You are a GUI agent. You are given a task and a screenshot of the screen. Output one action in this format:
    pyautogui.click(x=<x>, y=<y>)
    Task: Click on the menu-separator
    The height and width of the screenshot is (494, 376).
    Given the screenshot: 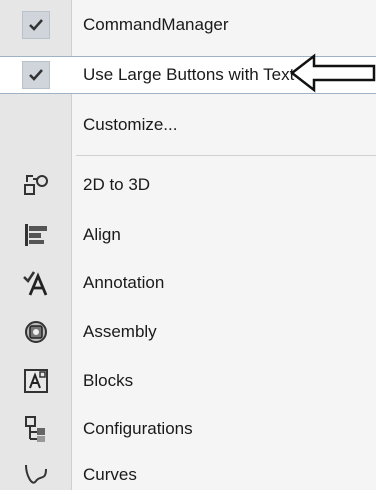 What is the action you would take?
    pyautogui.click(x=226, y=155)
    